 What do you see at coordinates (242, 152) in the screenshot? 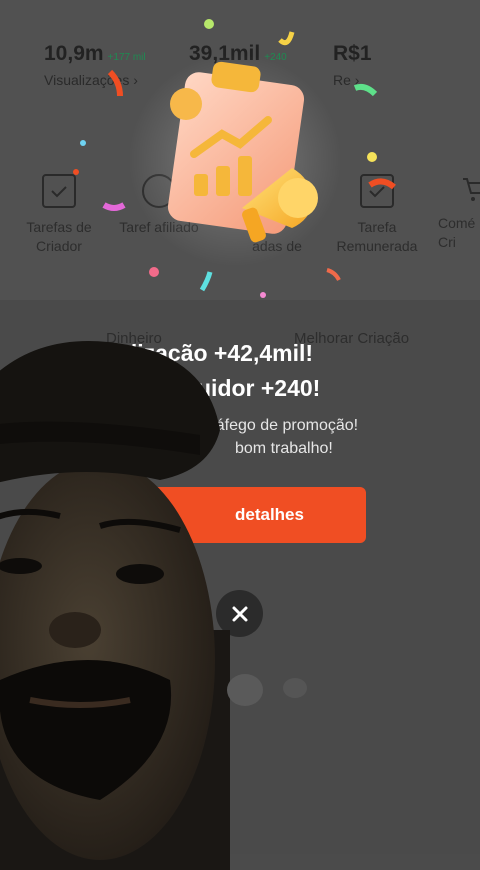
I see `clipboard-megaphone-icon` at bounding box center [242, 152].